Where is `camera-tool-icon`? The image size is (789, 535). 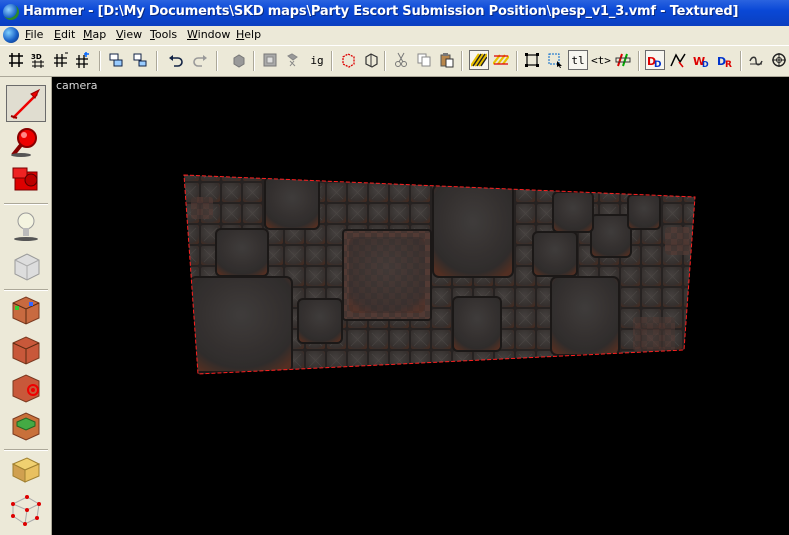
camera-tool-icon is located at coordinates (26, 179).